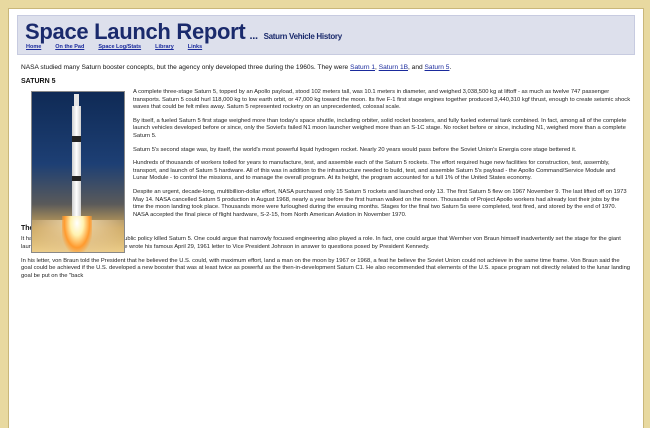  I want to click on intro-sep: ,, so click(376, 67).